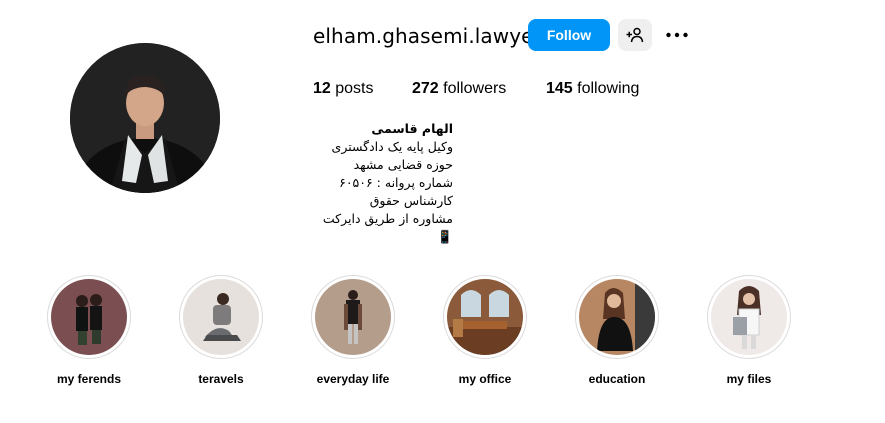  Describe the element at coordinates (396, 182) in the screenshot. I see `bio-line: شماره پروانه : ۶۰۵۰۶` at that location.